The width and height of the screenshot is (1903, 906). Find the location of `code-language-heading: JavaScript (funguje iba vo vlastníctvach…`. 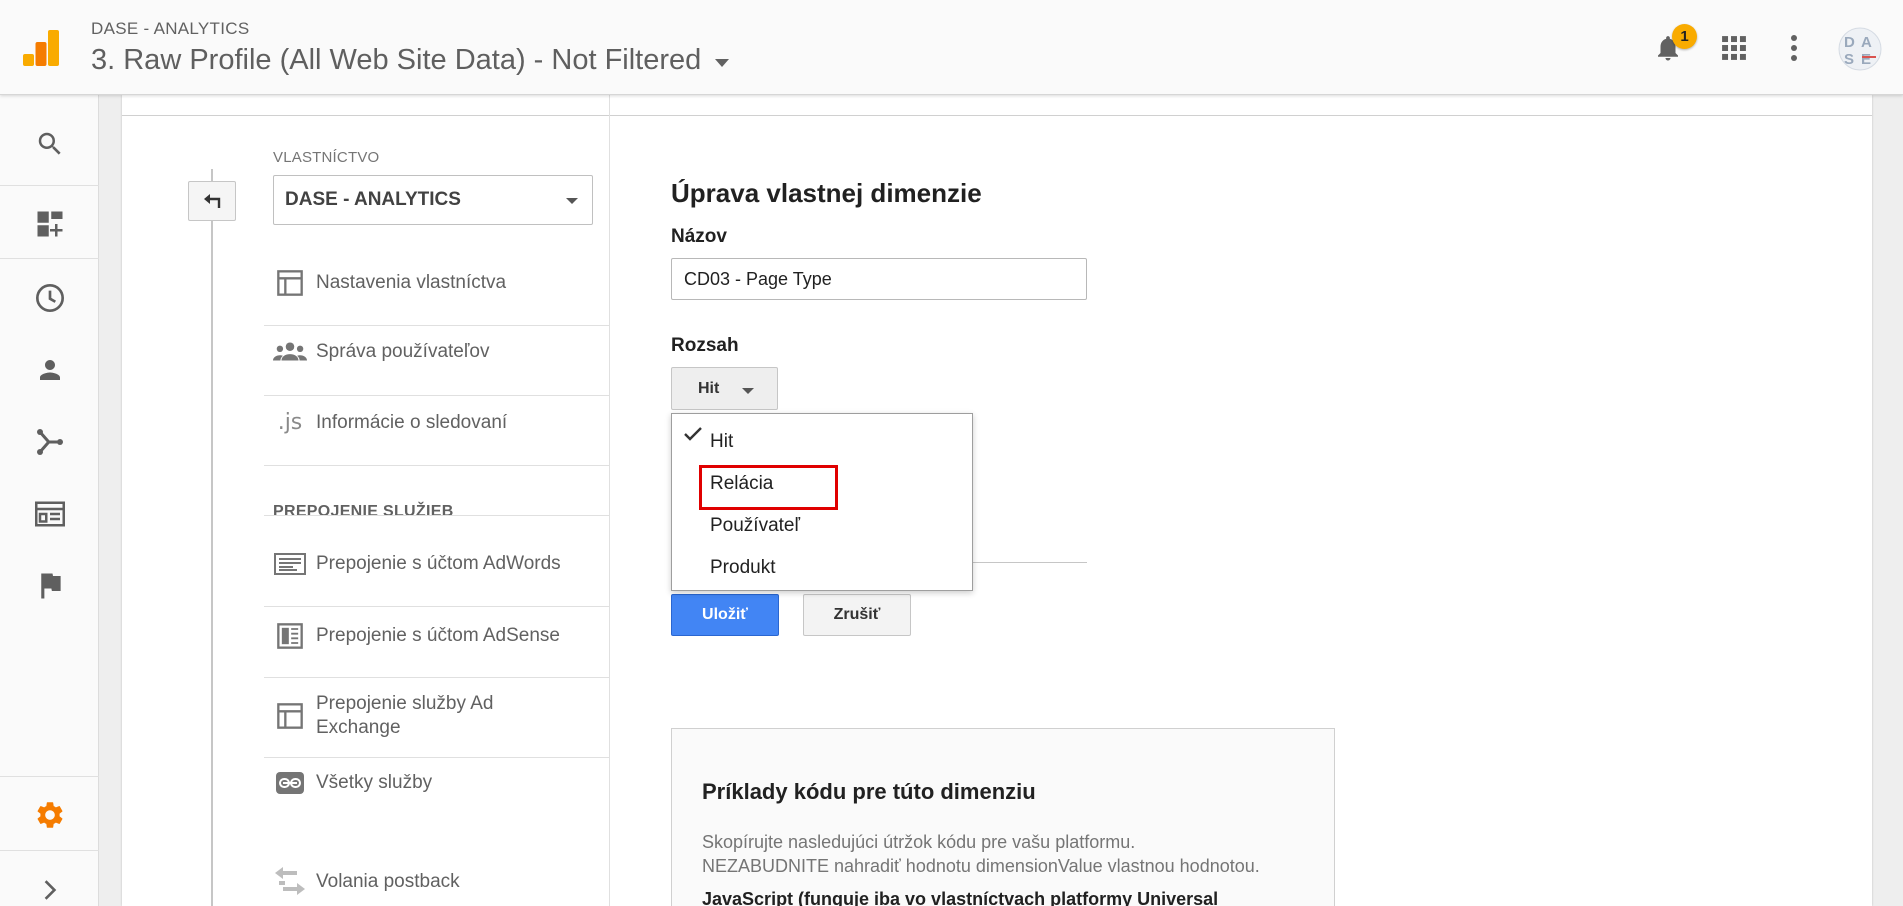

code-language-heading: JavaScript (funguje iba vo vlastníctvach… is located at coordinates (960, 897).